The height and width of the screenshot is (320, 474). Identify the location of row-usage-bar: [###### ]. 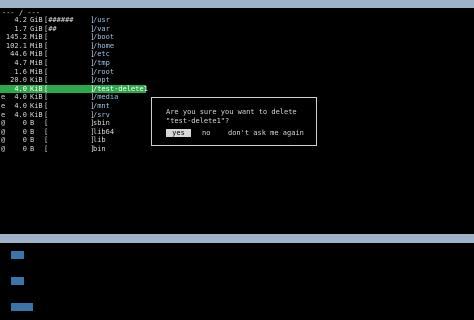
(69, 20).